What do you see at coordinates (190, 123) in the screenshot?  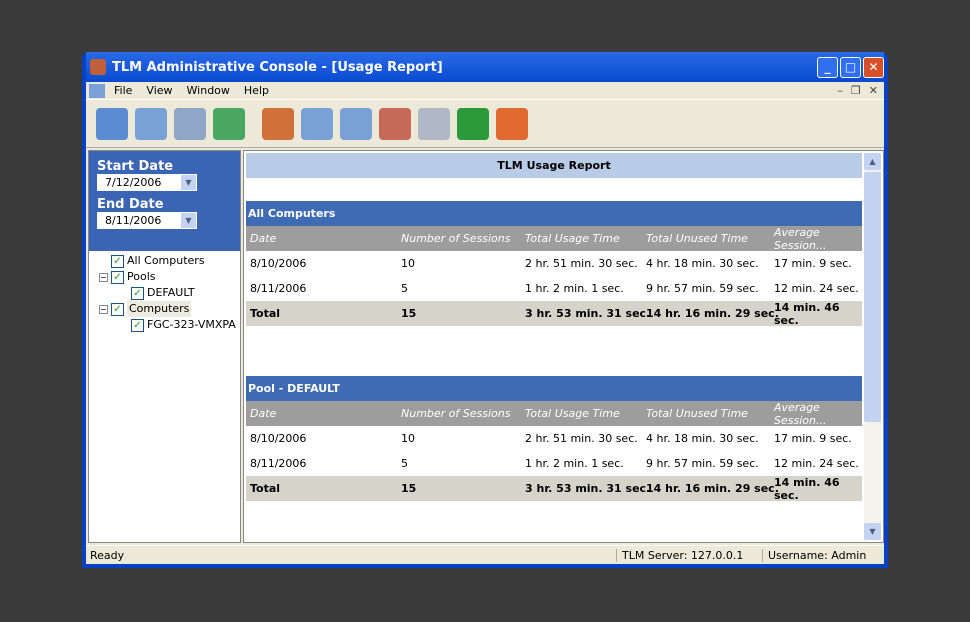 I see `grid-icon` at bounding box center [190, 123].